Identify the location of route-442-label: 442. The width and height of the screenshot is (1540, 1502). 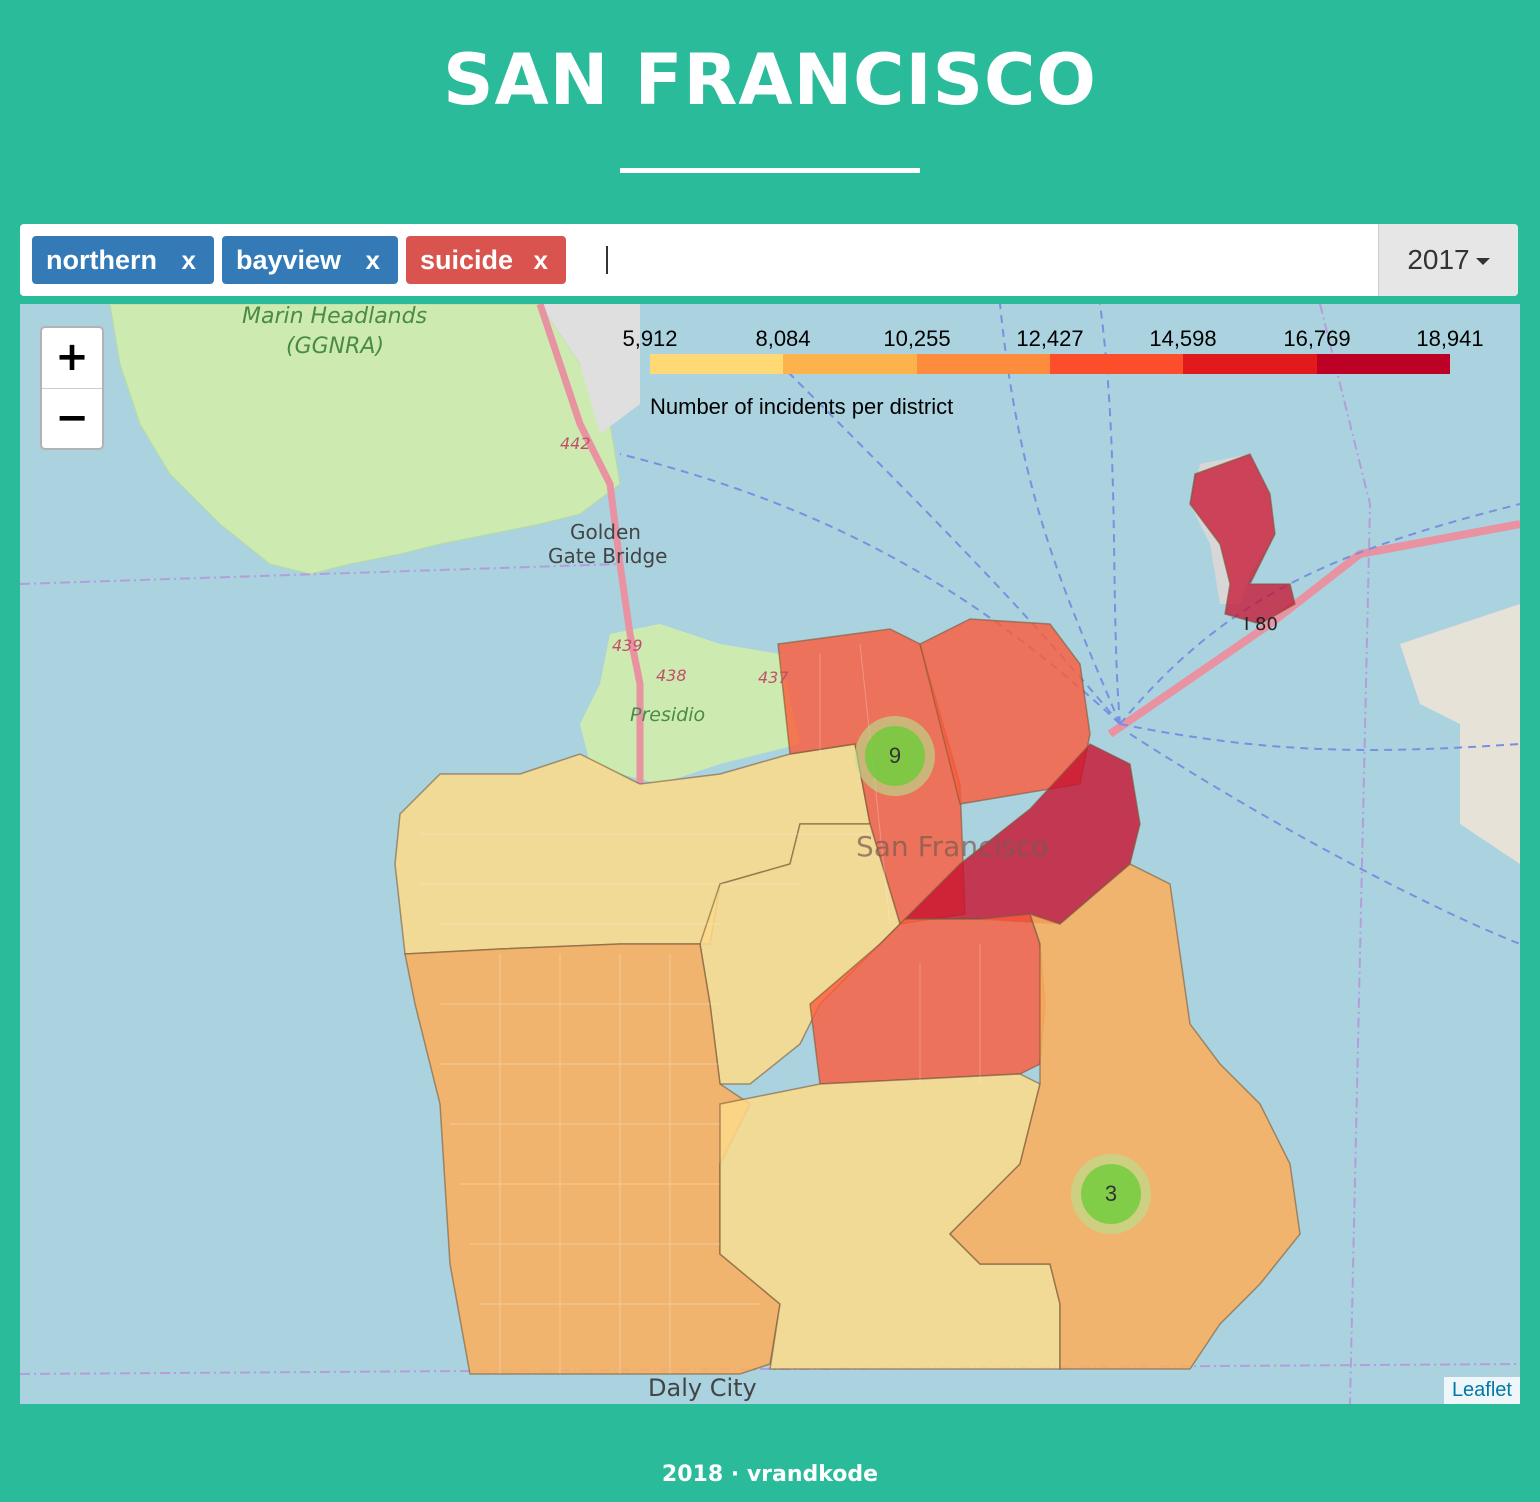
(575, 443).